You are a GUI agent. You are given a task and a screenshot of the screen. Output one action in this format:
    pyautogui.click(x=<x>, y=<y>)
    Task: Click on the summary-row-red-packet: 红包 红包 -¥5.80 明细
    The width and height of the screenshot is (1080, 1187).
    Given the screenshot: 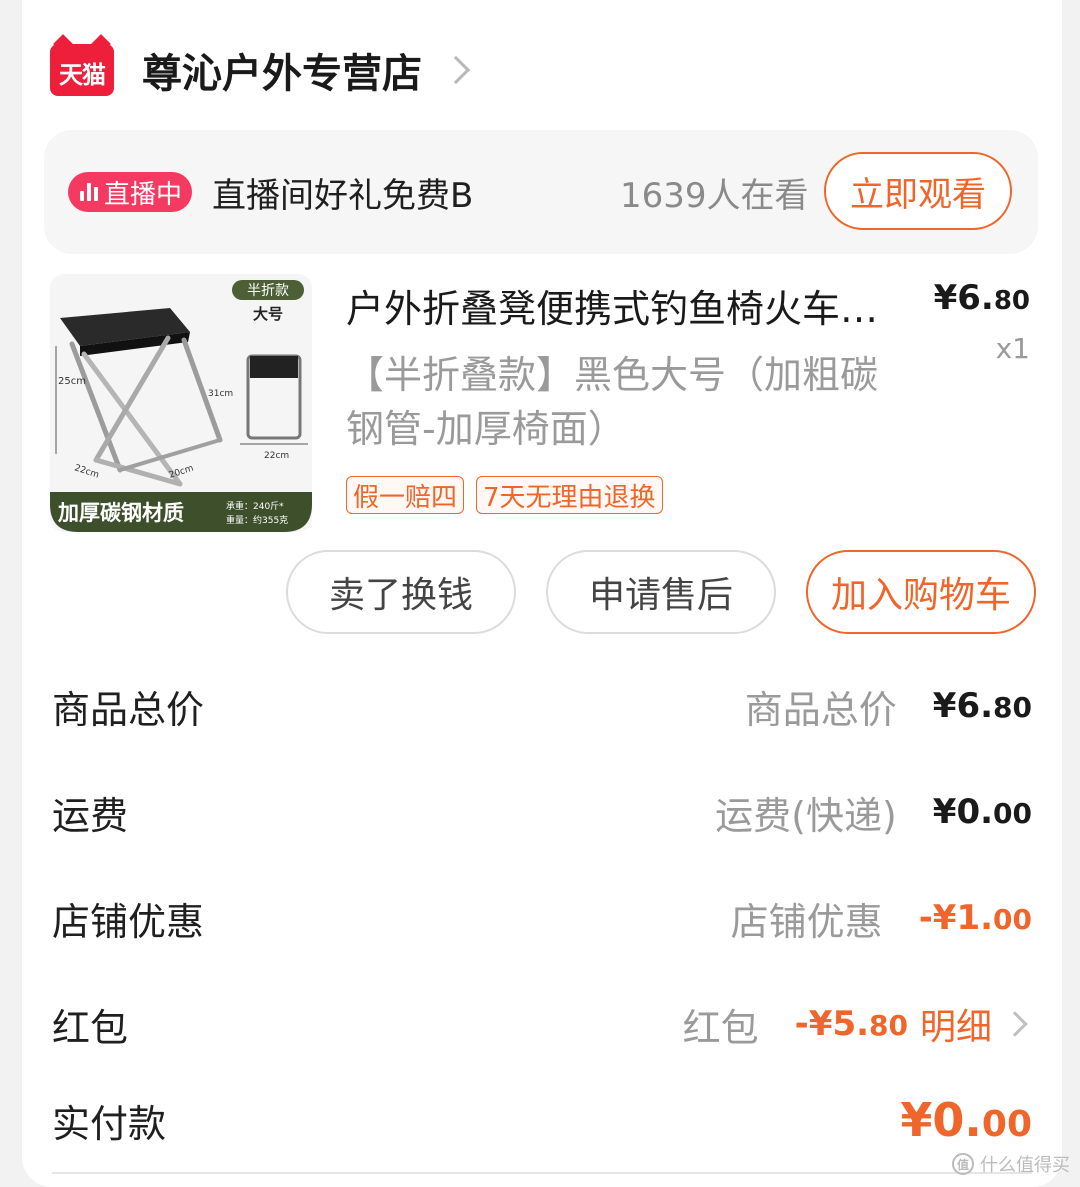 What is the action you would take?
    pyautogui.click(x=542, y=1024)
    